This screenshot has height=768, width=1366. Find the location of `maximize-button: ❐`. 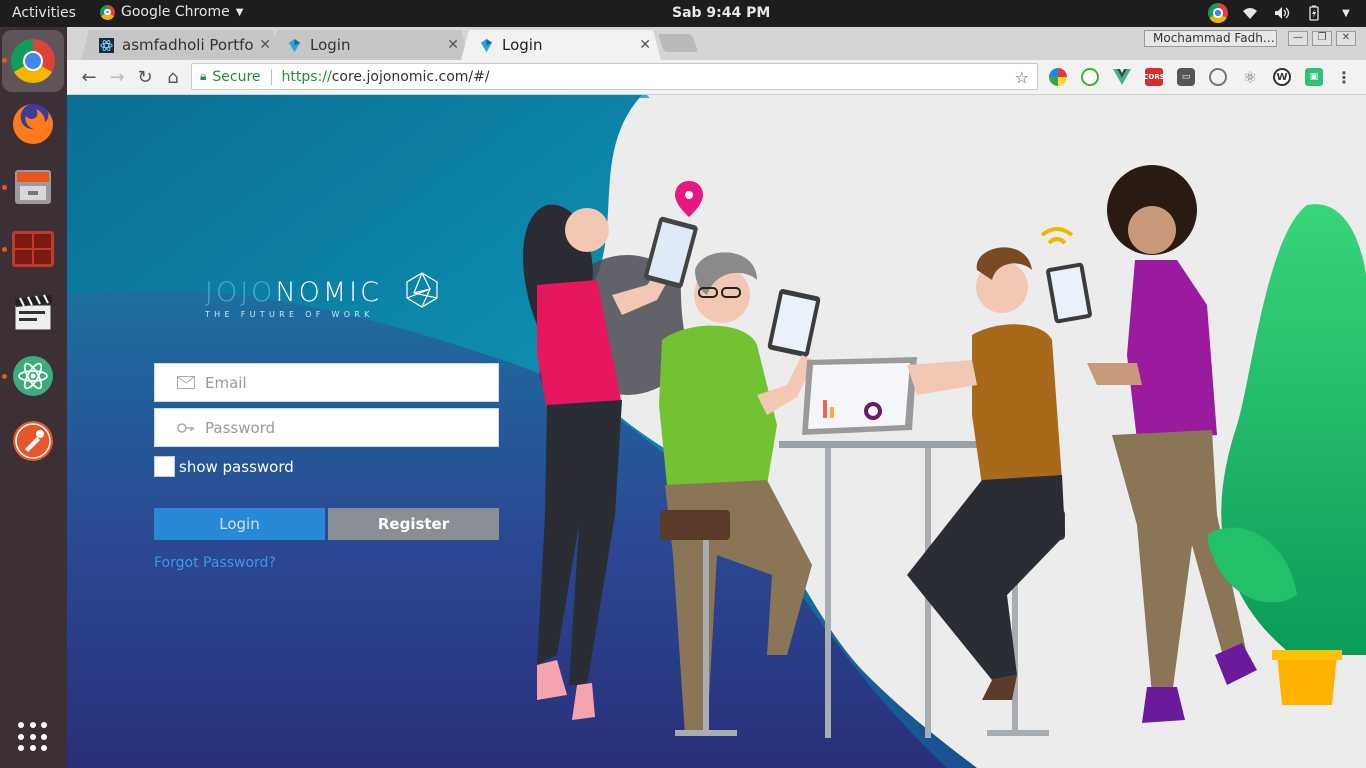

maximize-button: ❐ is located at coordinates (1322, 38).